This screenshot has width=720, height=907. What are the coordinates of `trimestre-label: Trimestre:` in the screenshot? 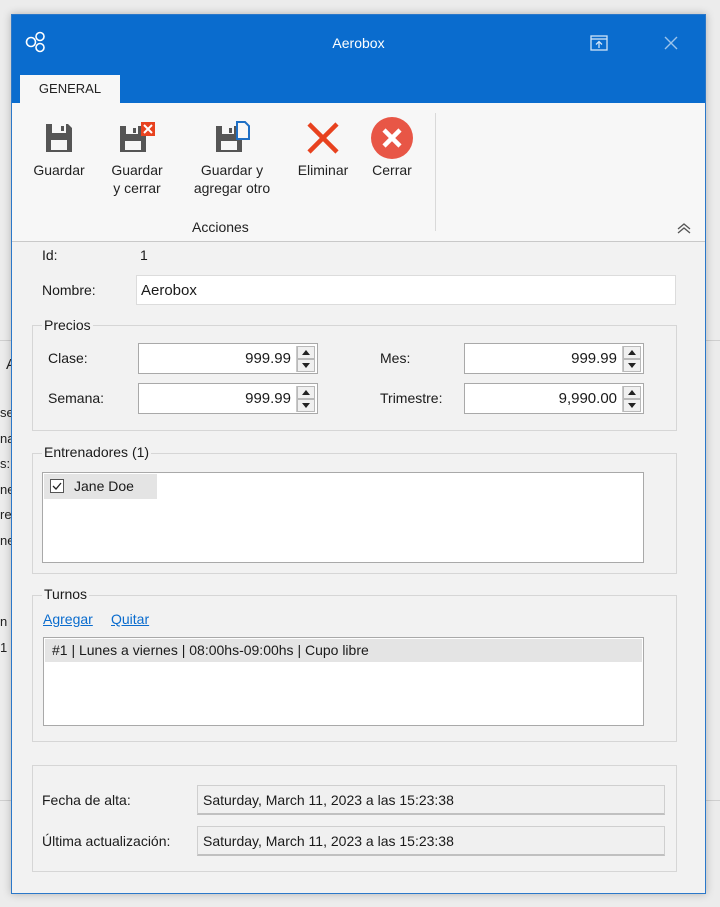 It's located at (411, 398).